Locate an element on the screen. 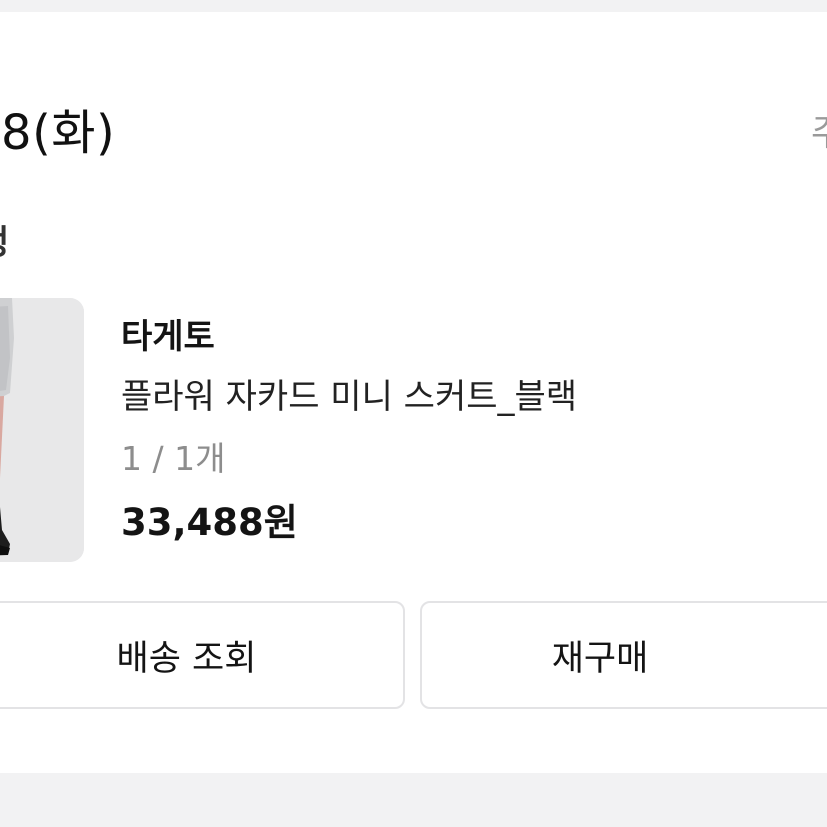 The width and height of the screenshot is (827, 827). order-status: 정 is located at coordinates (4, 243).